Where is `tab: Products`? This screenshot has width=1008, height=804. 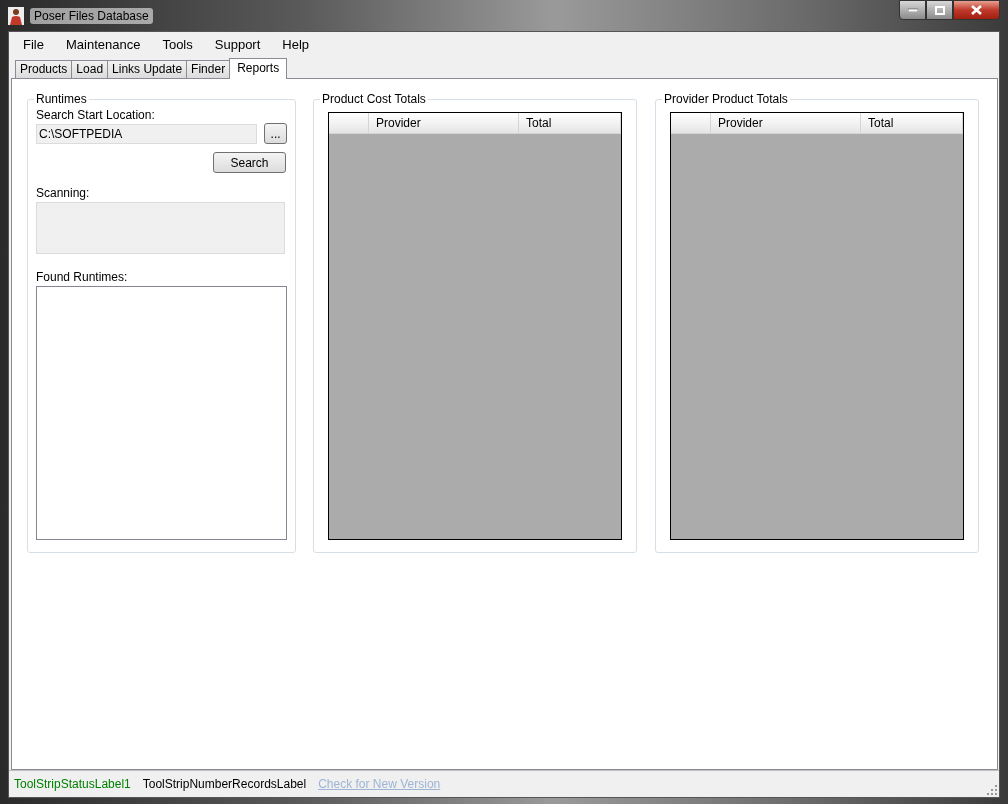
tab: Products is located at coordinates (44, 69).